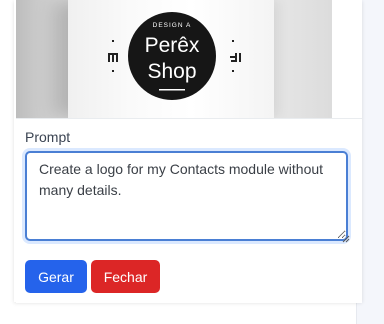 This screenshot has width=384, height=324. I want to click on left-ornament-icon, so click(113, 56).